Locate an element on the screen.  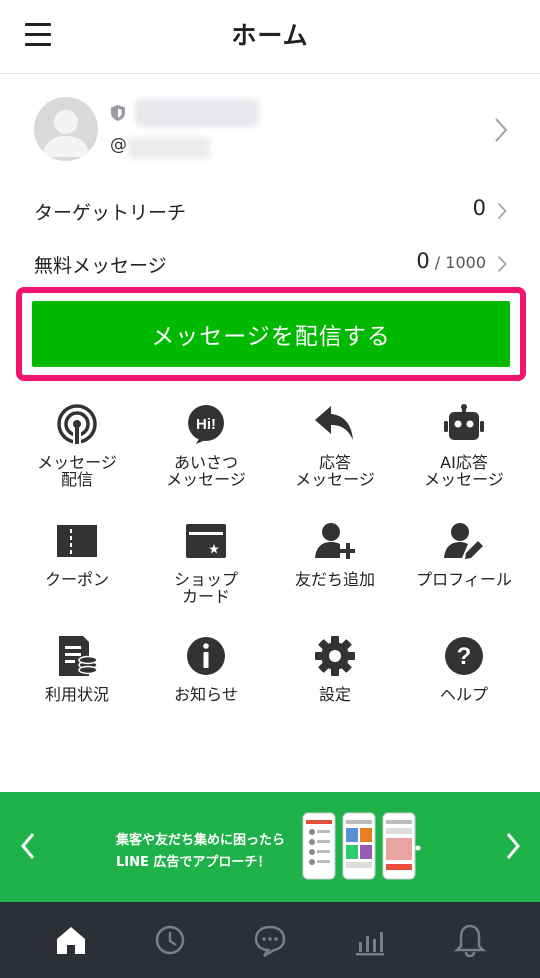
robot-icon is located at coordinates (464, 422).